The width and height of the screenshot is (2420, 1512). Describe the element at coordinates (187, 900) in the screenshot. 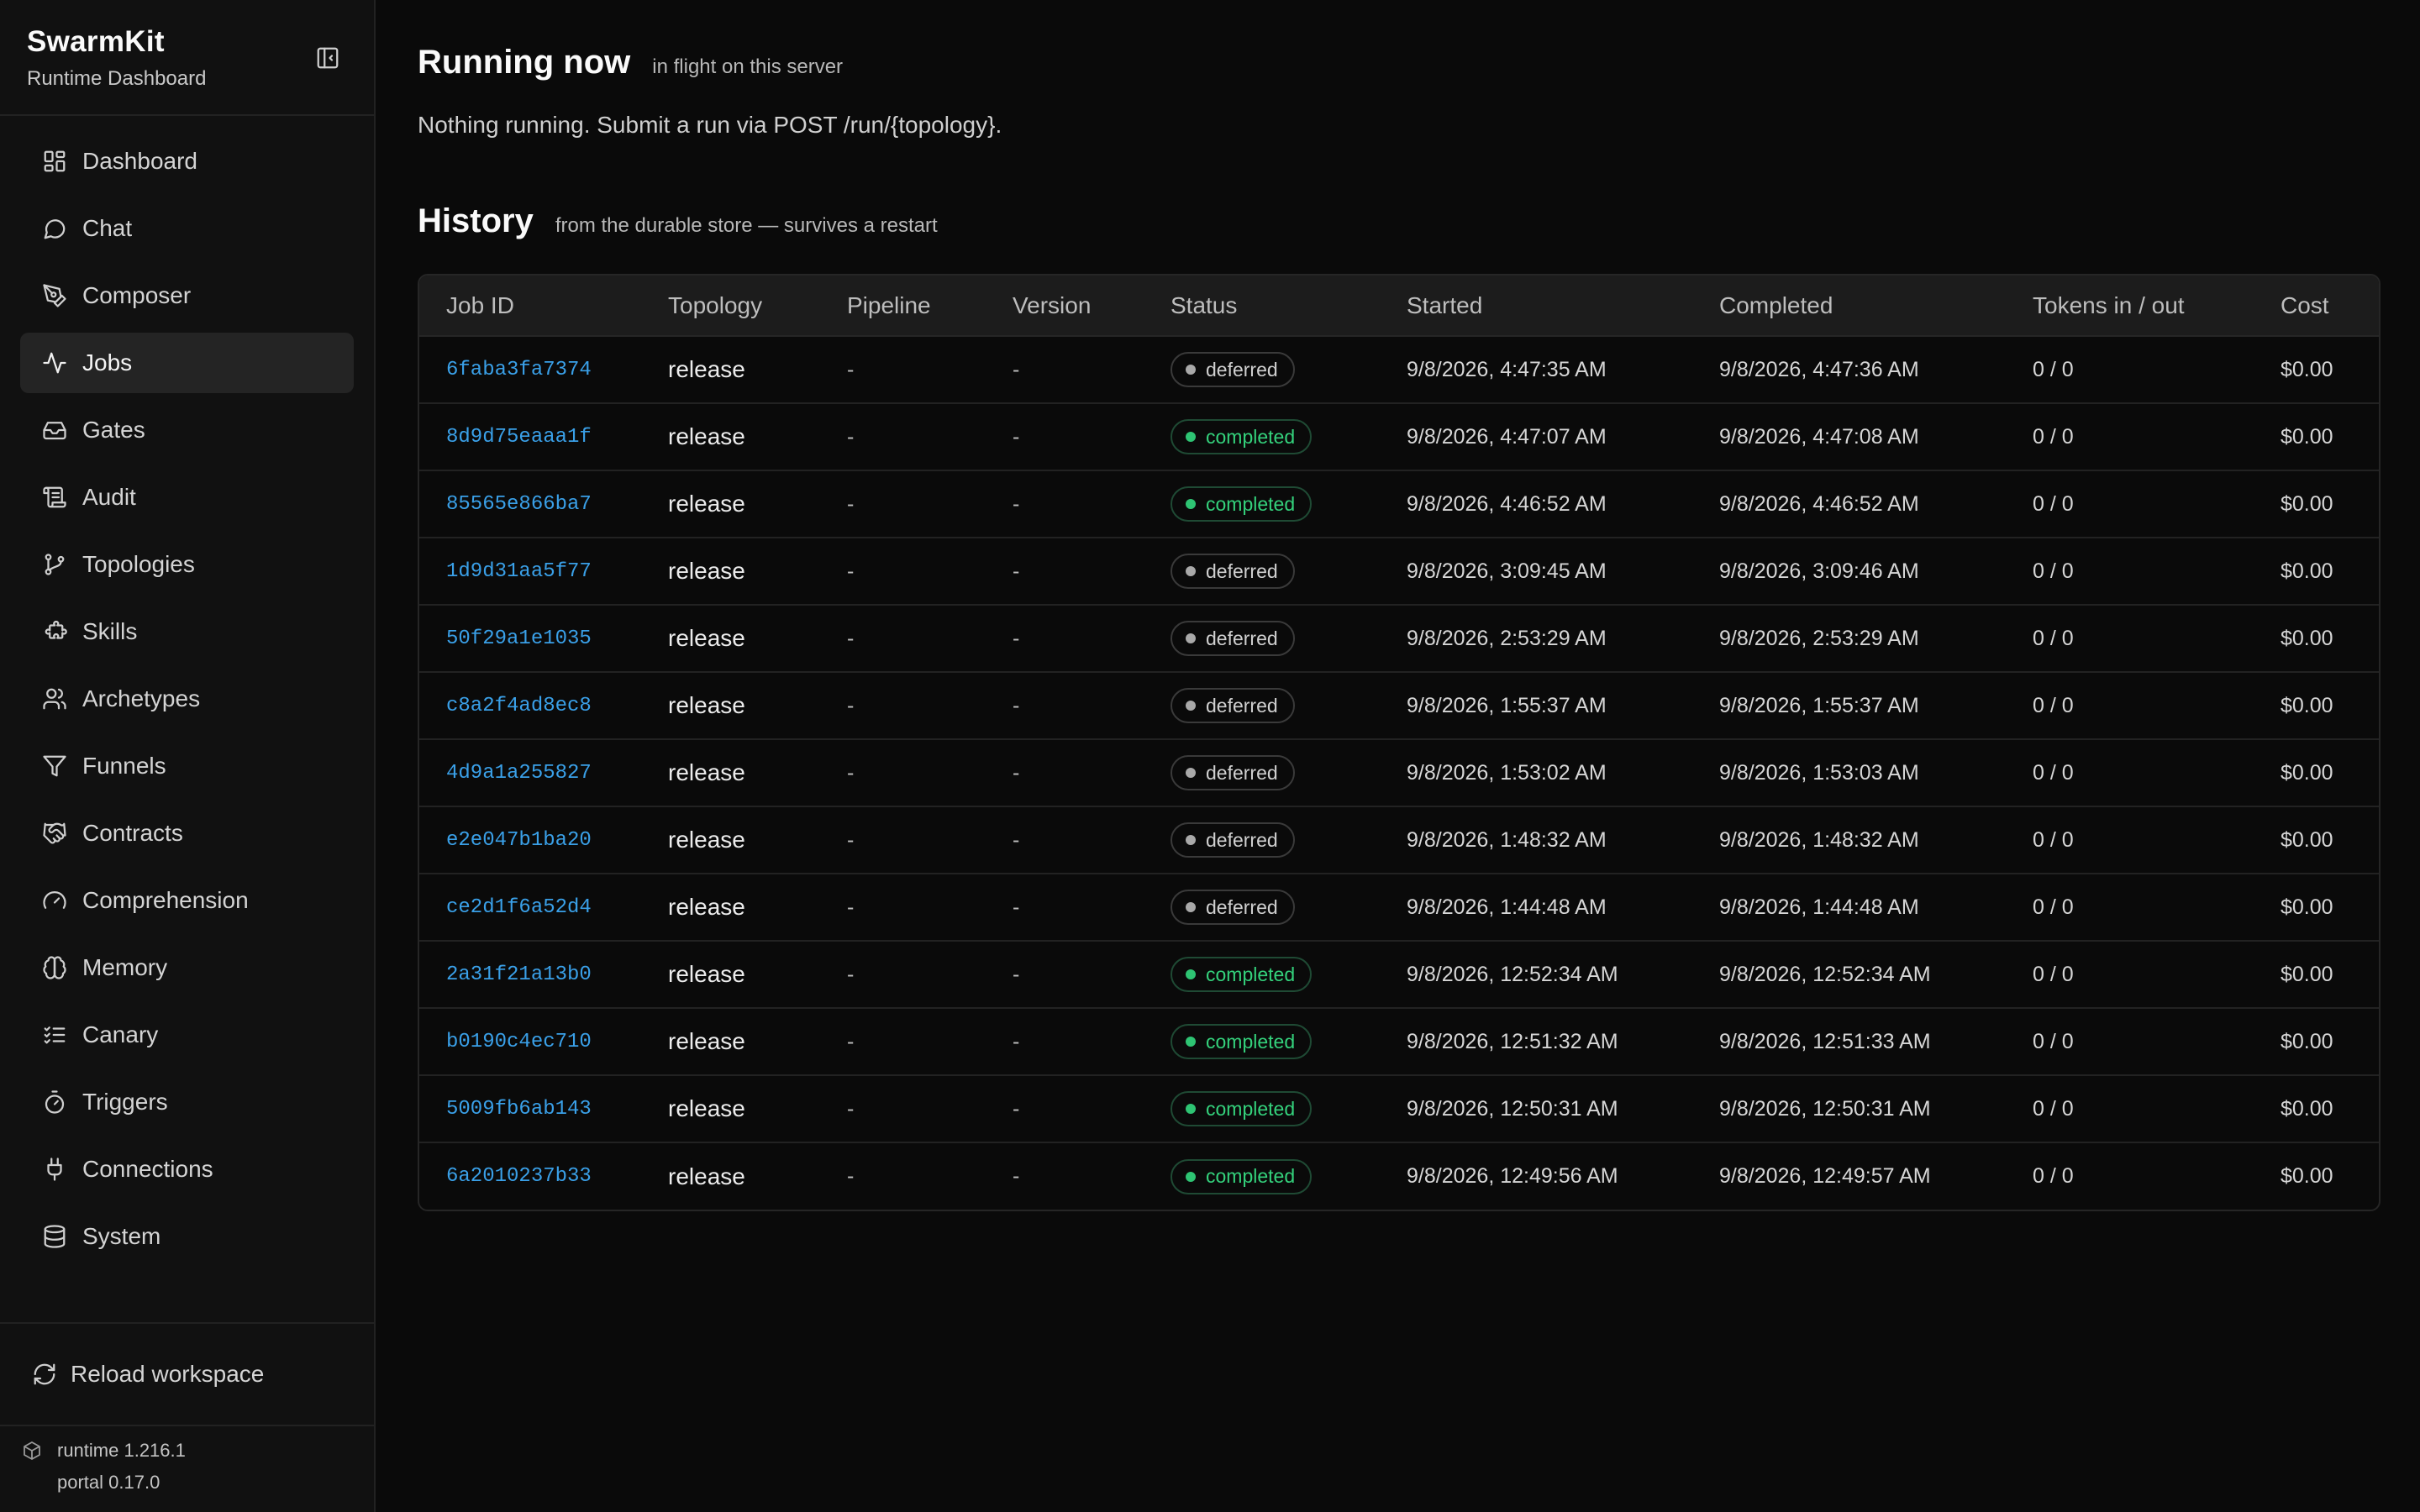

I see `sidebar-item-comprehension: Comprehension` at that location.